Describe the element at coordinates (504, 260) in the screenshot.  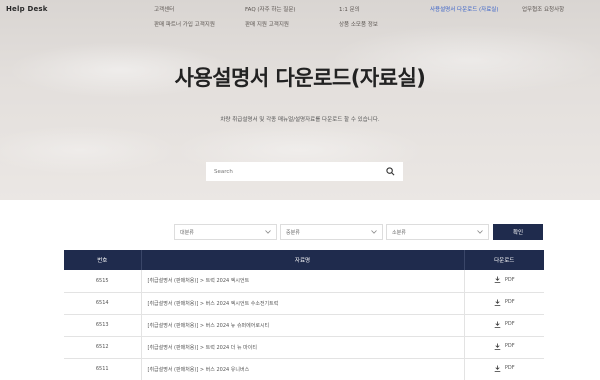
I see `header-download: 다운로드` at that location.